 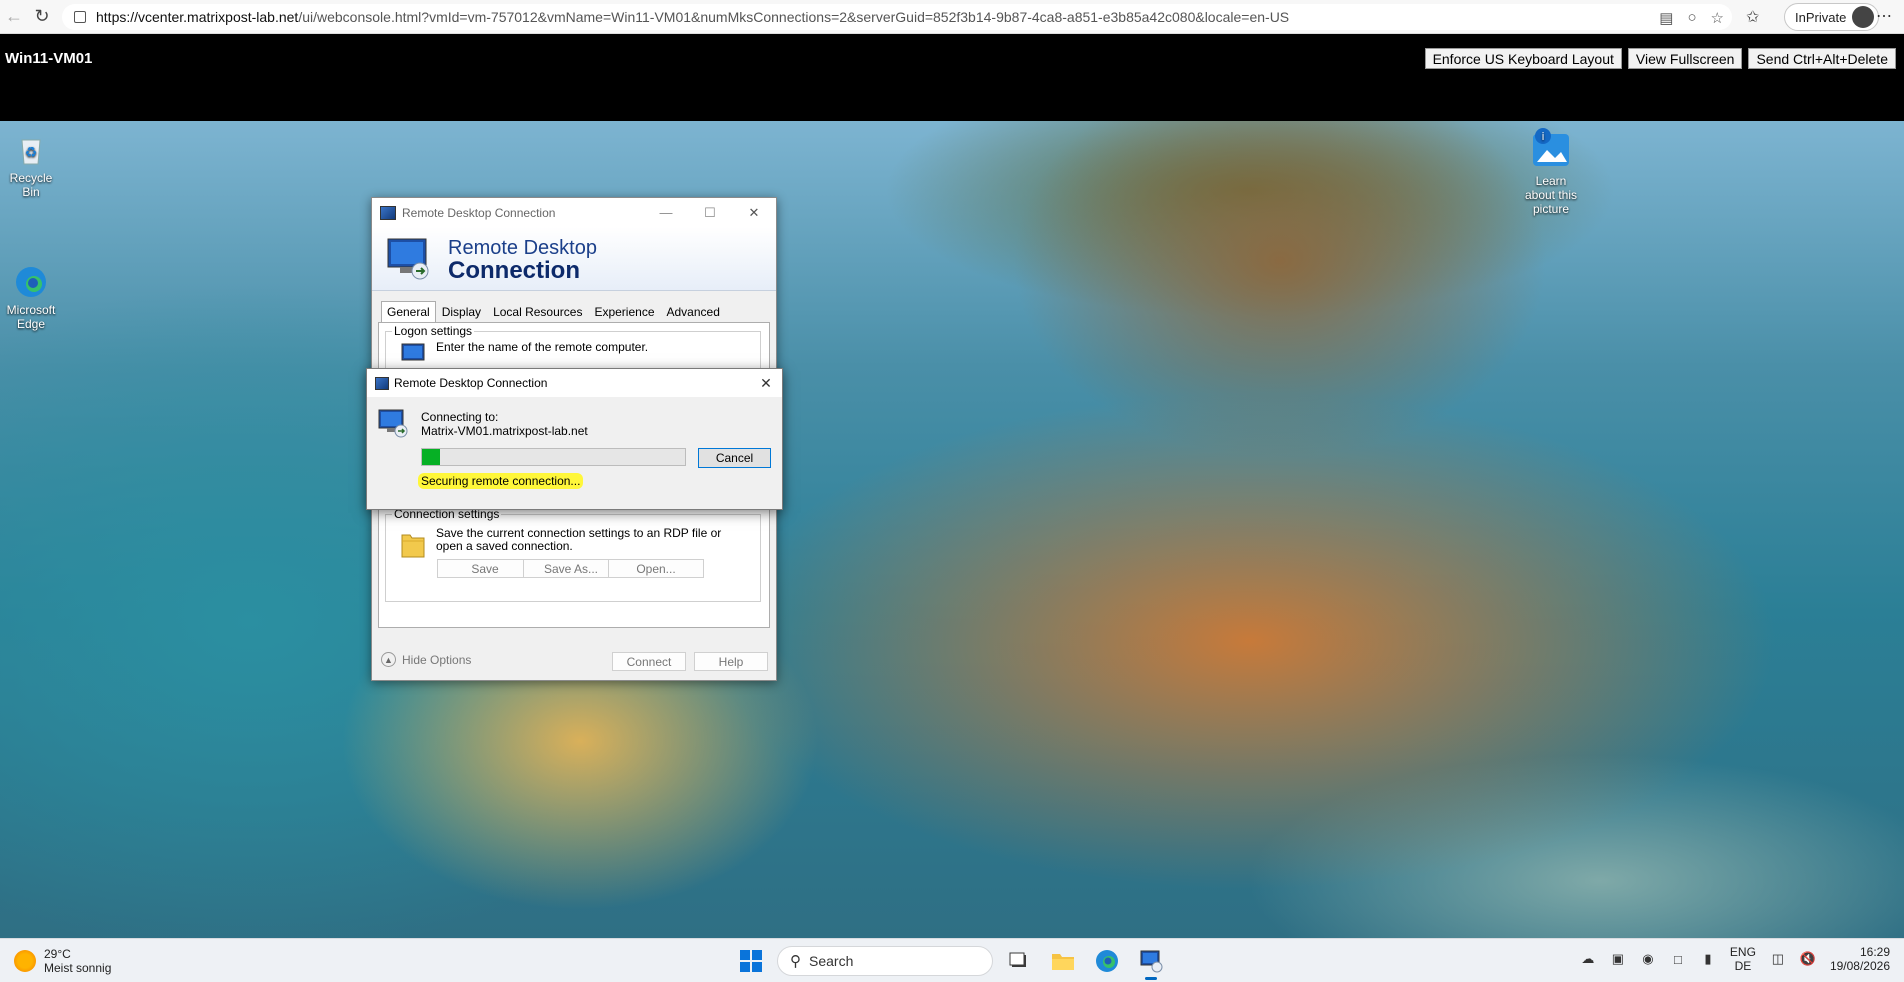 I want to click on cancel-button: Cancel, so click(x=734, y=458).